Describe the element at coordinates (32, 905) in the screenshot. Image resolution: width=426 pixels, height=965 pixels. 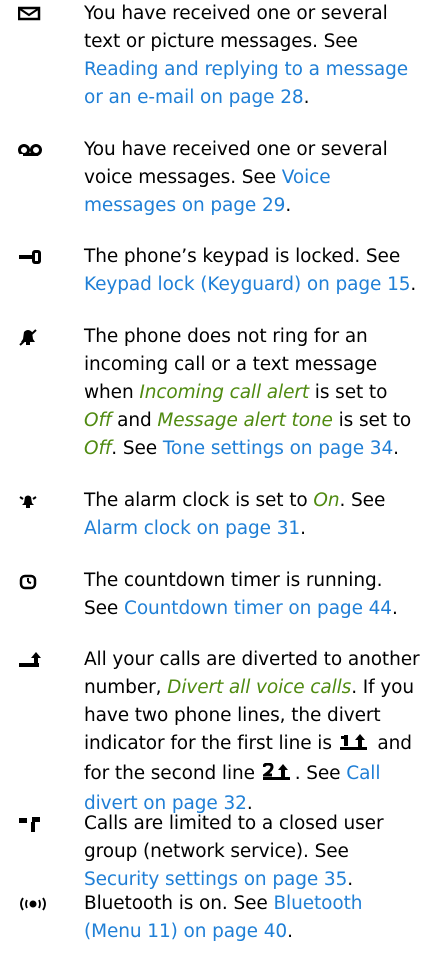
I see `bluetooth-icon` at that location.